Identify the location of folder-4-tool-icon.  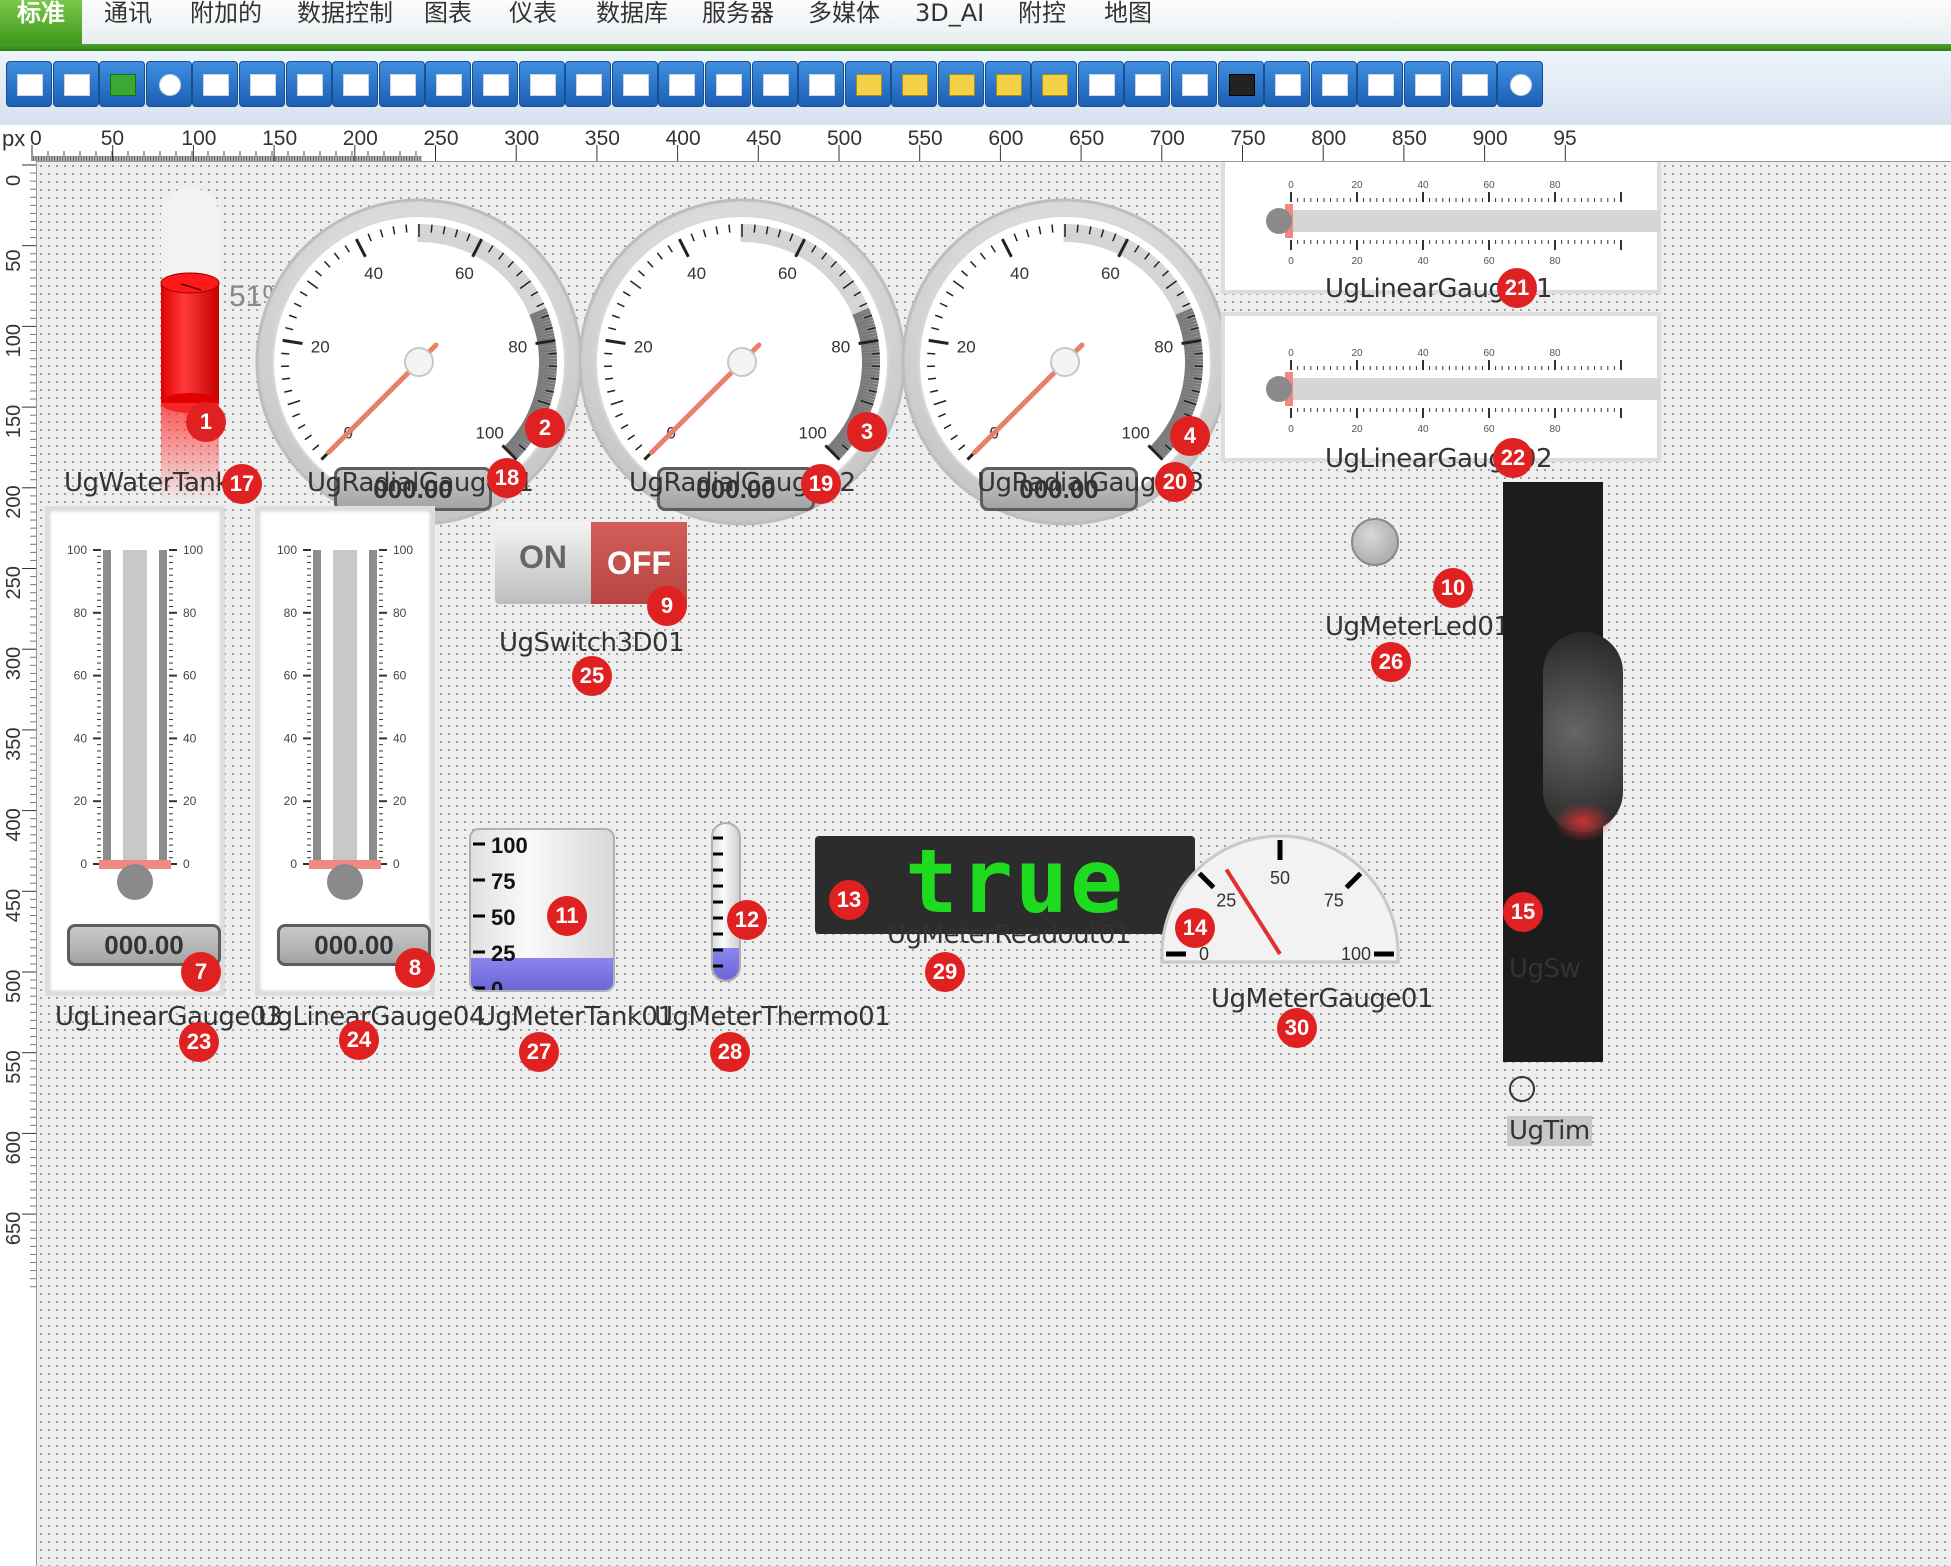
(1007, 84).